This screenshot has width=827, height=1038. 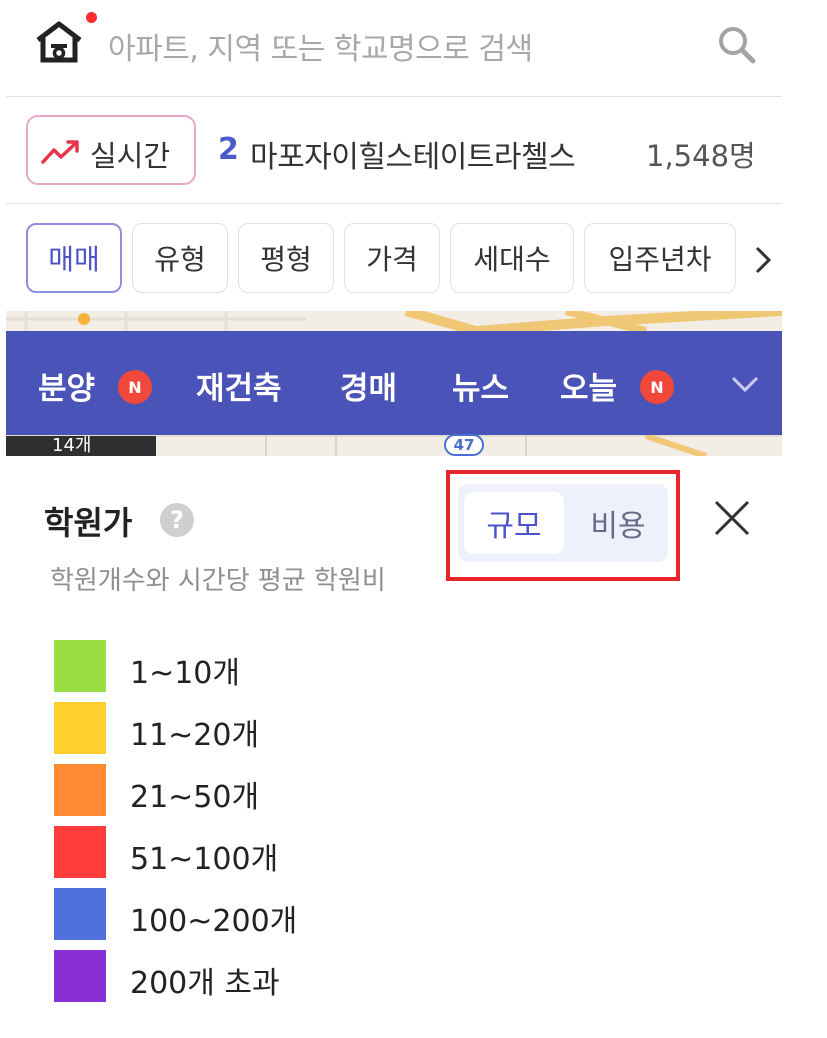 What do you see at coordinates (66, 385) in the screenshot?
I see `nav-presale: 분양` at bounding box center [66, 385].